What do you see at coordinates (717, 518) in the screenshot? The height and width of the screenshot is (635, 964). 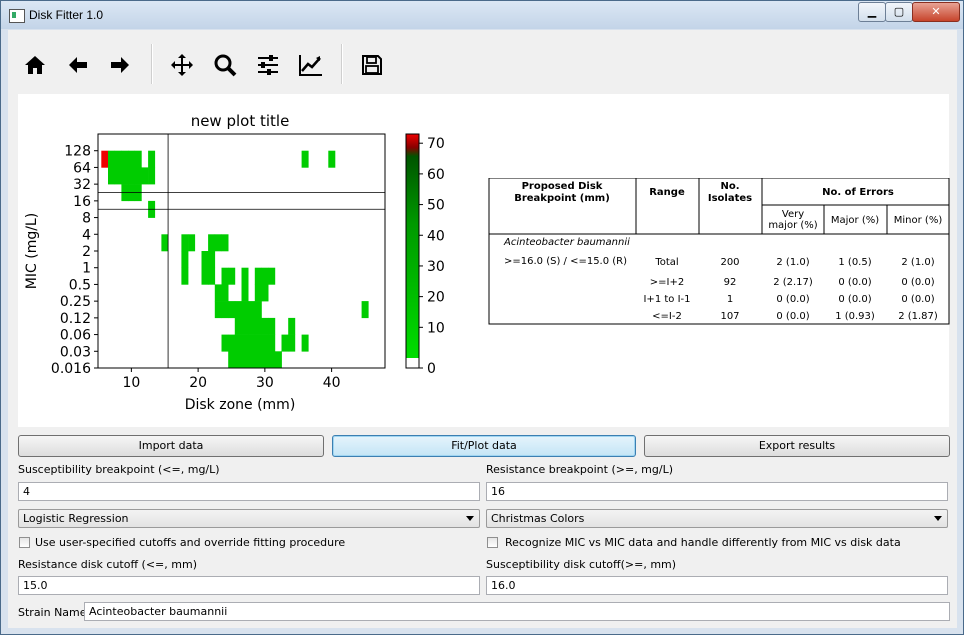 I see `colormap-select: Christmas Colors` at bounding box center [717, 518].